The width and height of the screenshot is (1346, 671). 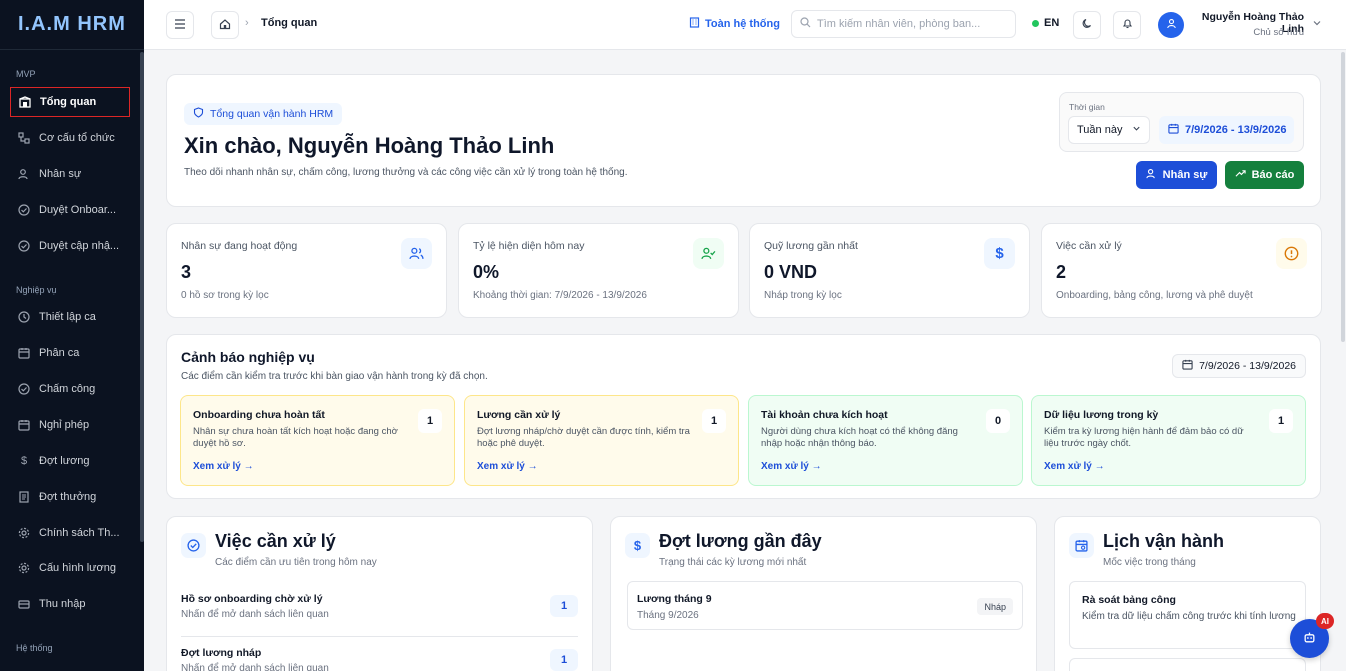 I want to click on schedule-item, so click(x=1187, y=664).